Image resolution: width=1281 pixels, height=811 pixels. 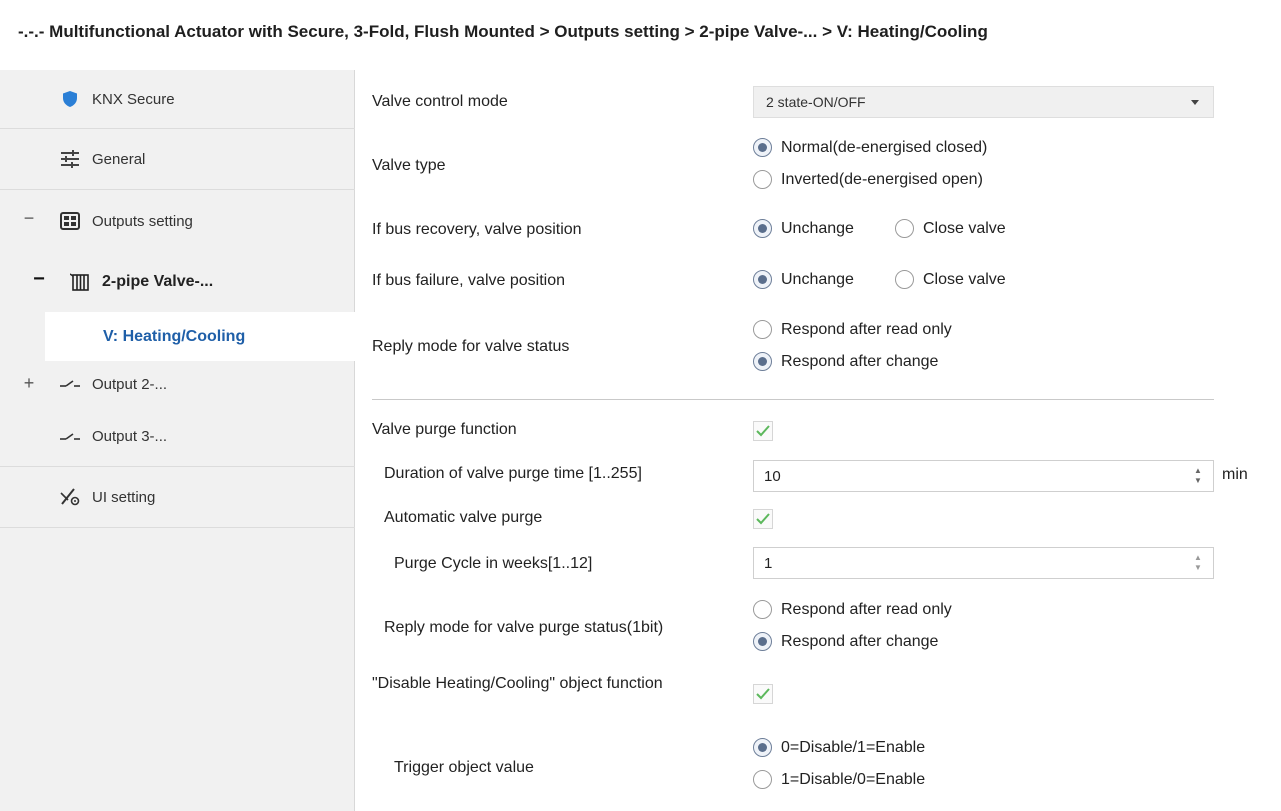 I want to click on purge-cycle-value: 1, so click(x=768, y=563).